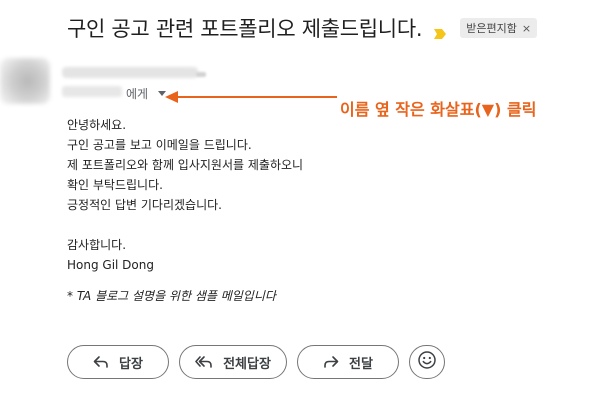 This screenshot has width=601, height=417. I want to click on body-line: 제 포트폴리오와 함께 입사지원서를 제출하오니, so click(185, 165).